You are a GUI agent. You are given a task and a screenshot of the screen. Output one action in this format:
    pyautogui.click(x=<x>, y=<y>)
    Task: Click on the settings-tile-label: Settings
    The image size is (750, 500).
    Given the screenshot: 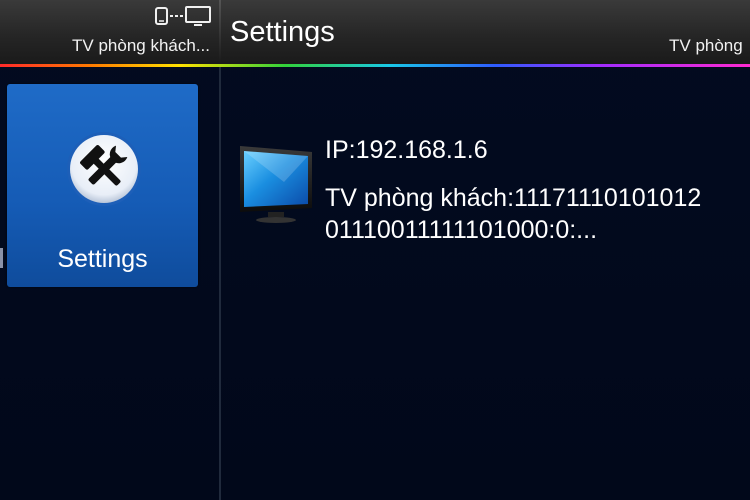 What is the action you would take?
    pyautogui.click(x=102, y=259)
    